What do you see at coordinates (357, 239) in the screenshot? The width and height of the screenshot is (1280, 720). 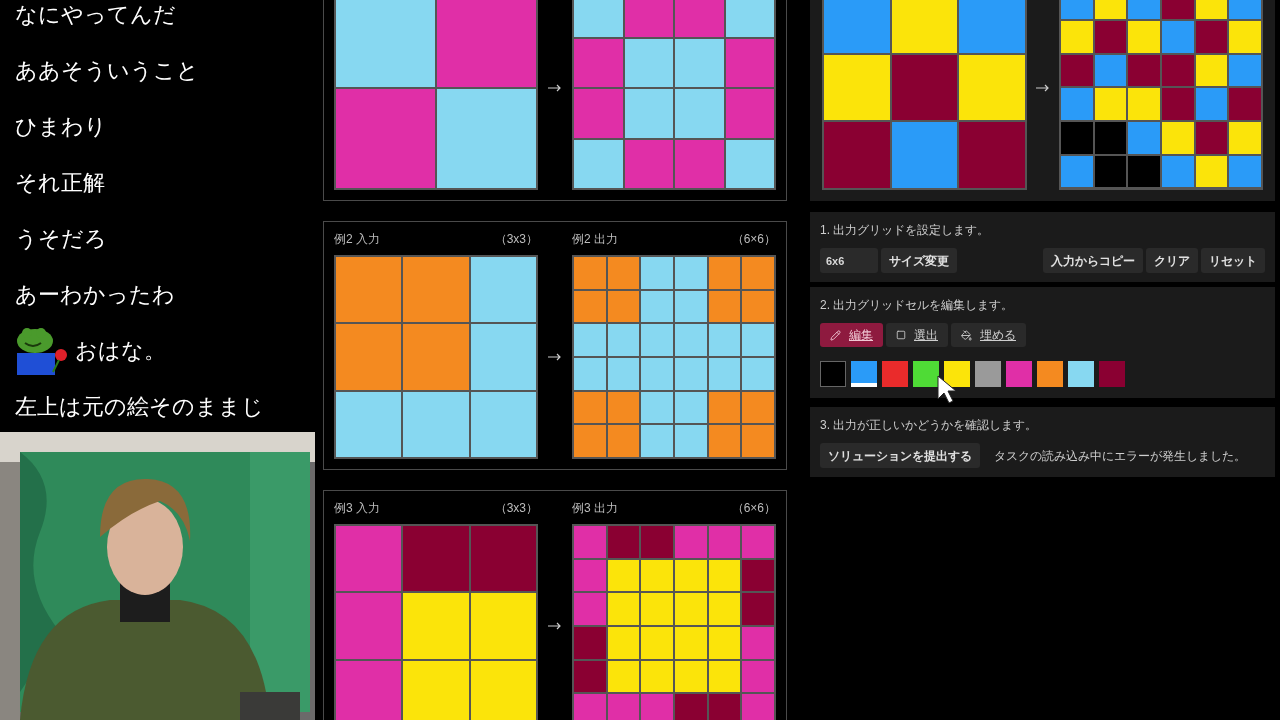 I see `input-label: 例2 入力` at bounding box center [357, 239].